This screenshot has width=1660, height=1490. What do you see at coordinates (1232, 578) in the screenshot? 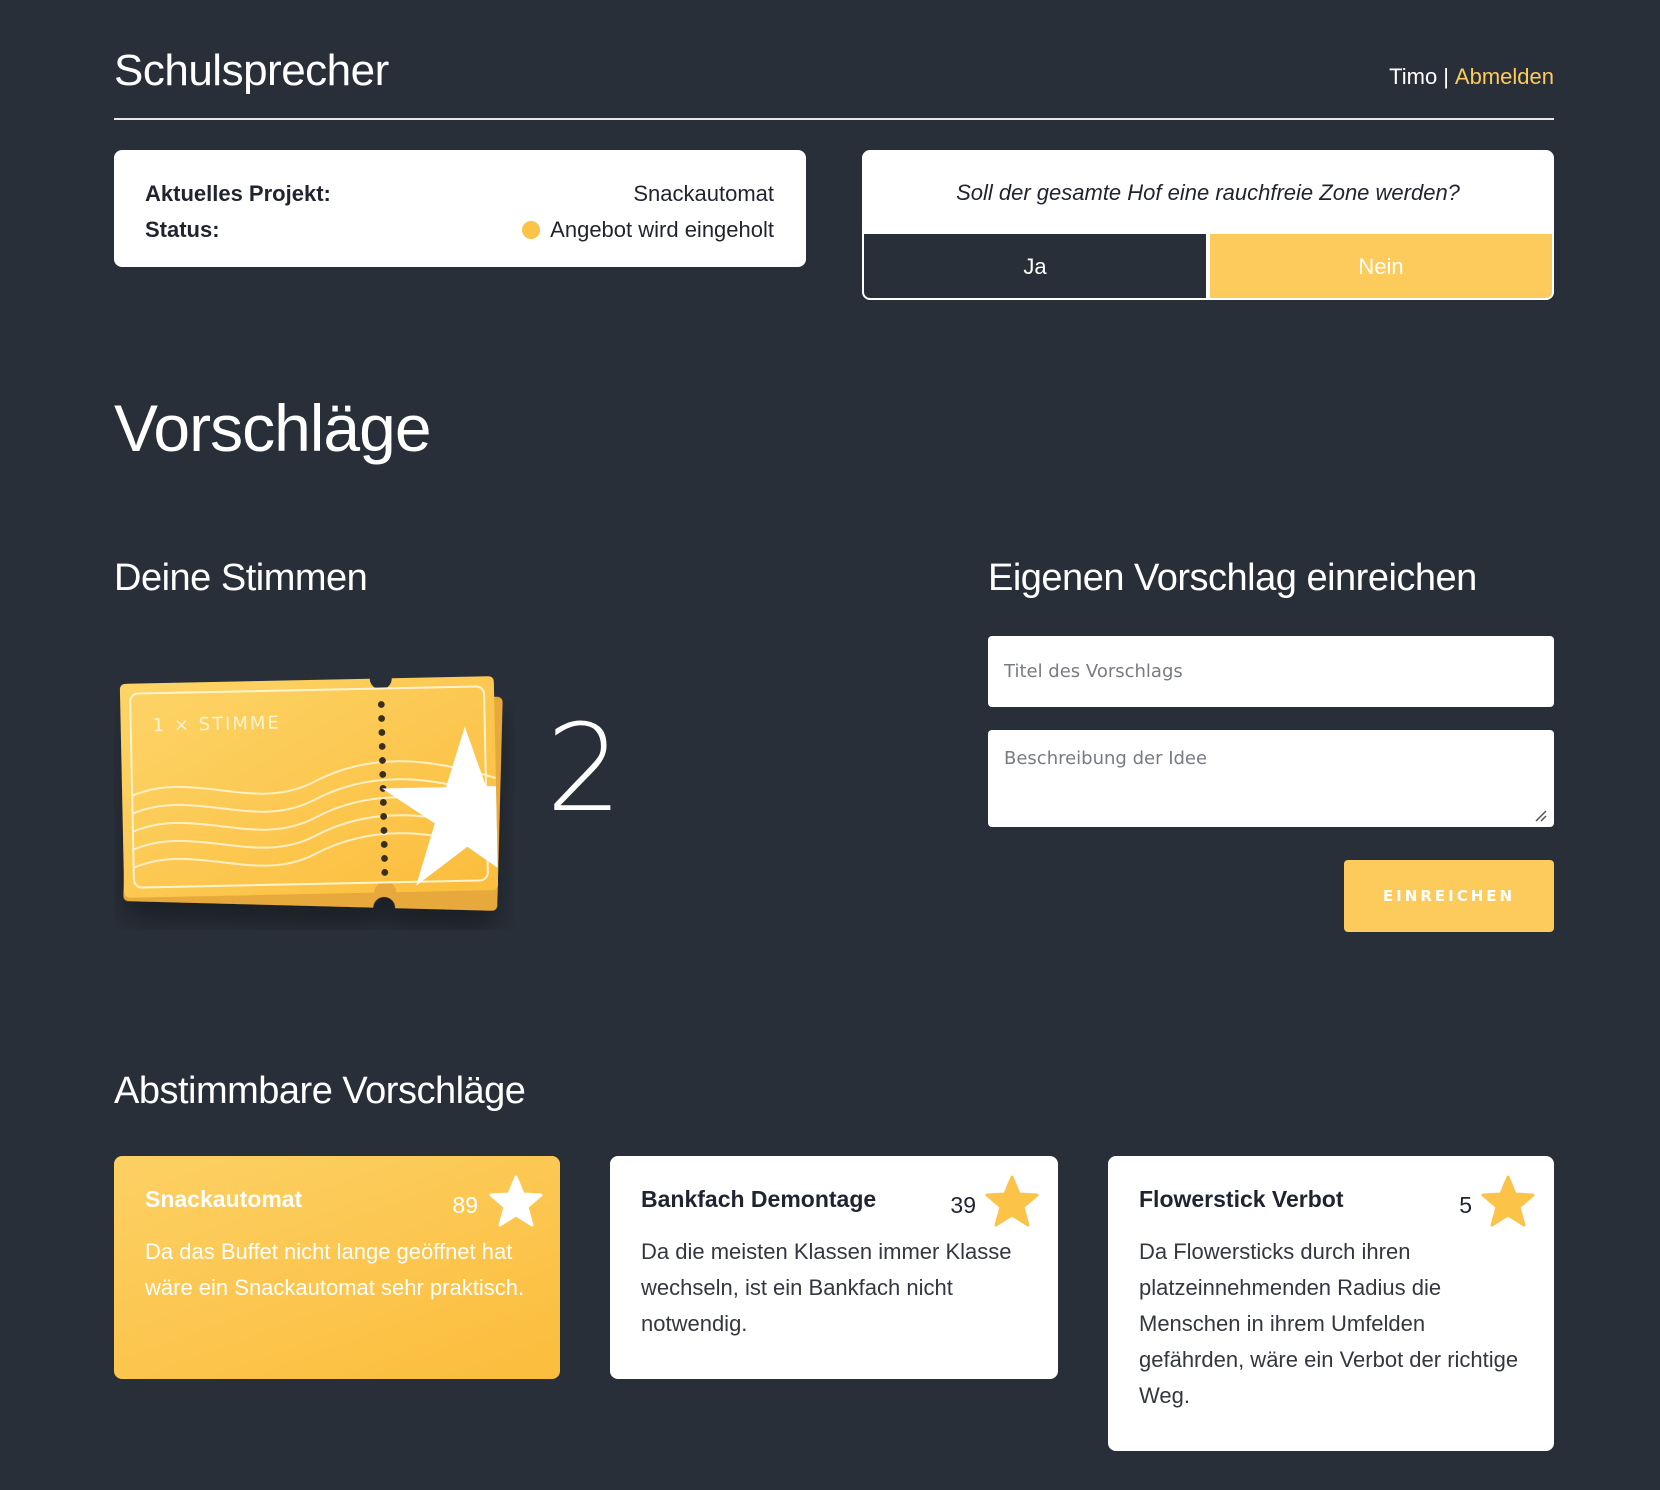
I see `submit-heading: Eigenen Vorschlag einreichen` at bounding box center [1232, 578].